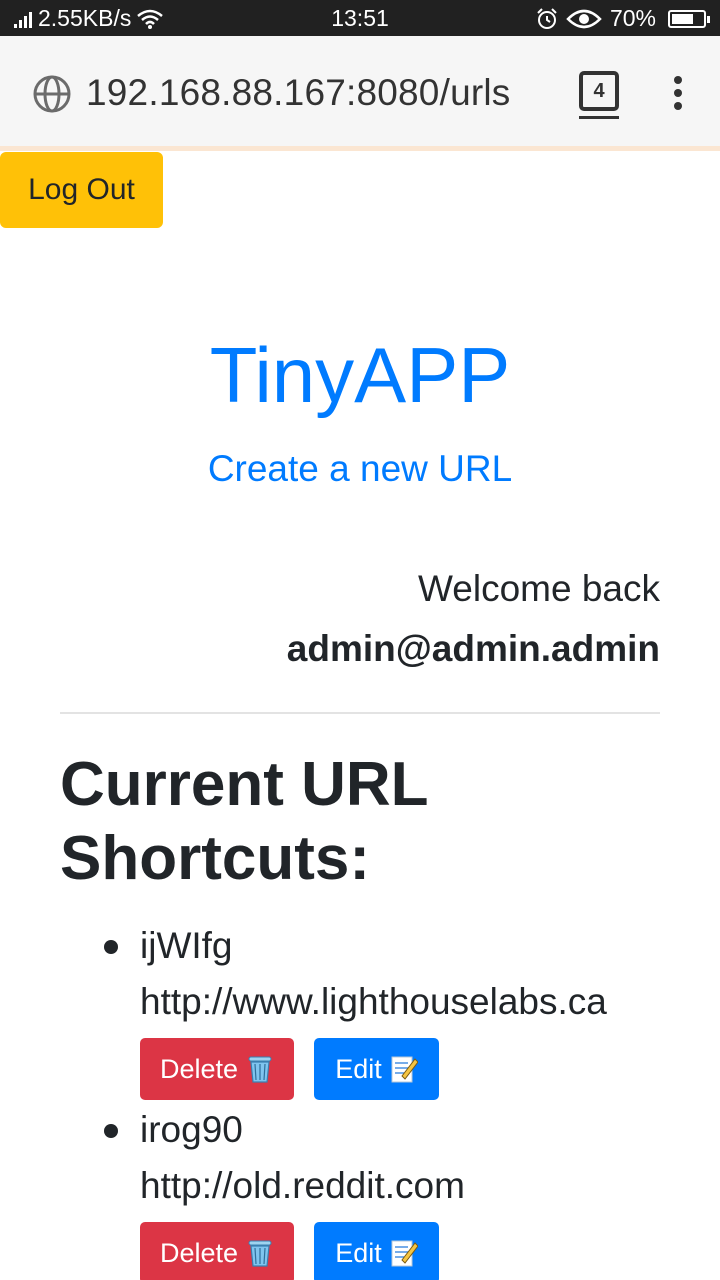  What do you see at coordinates (186, 945) in the screenshot?
I see `short-url: ijWIfg` at bounding box center [186, 945].